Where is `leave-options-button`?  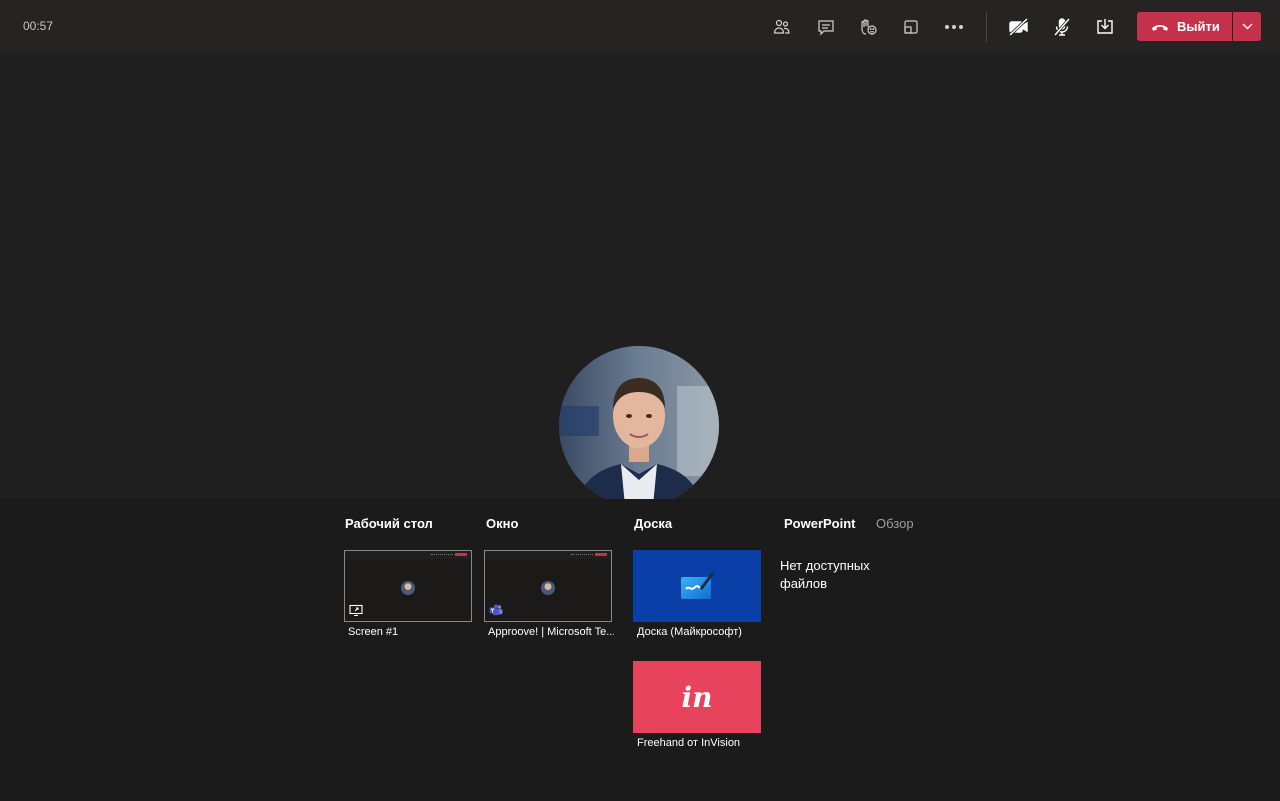
leave-options-button is located at coordinates (1247, 26).